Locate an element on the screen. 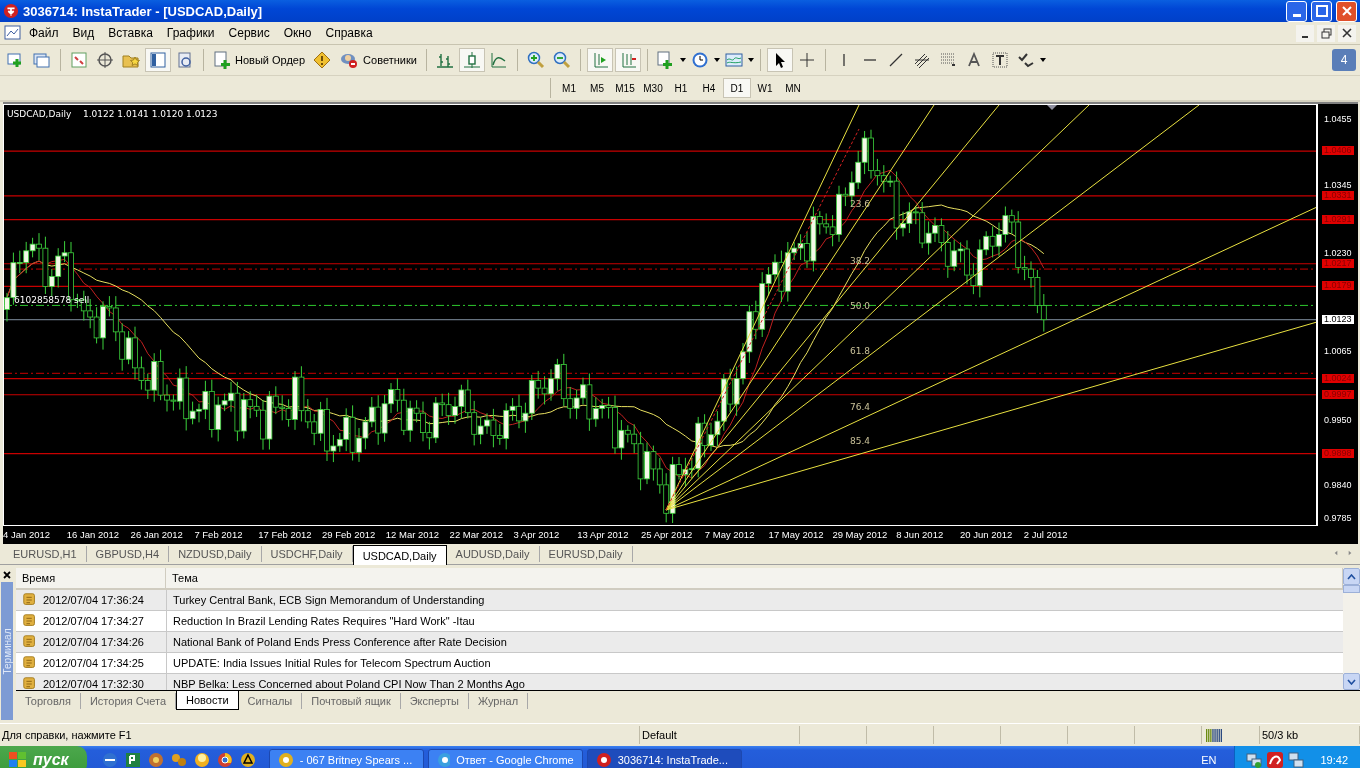  candlestick-icon is located at coordinates (471, 60).